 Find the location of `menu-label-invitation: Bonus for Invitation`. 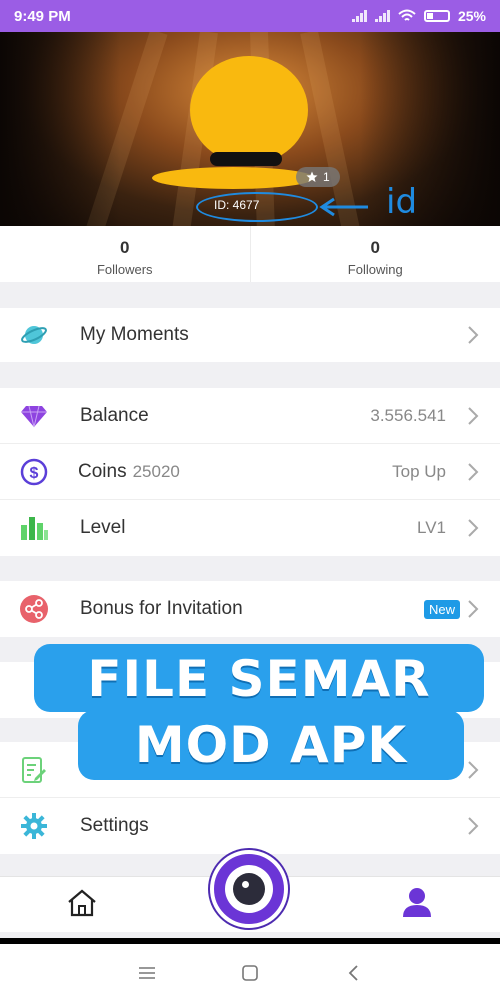

menu-label-invitation: Bonus for Invitation is located at coordinates (161, 608).